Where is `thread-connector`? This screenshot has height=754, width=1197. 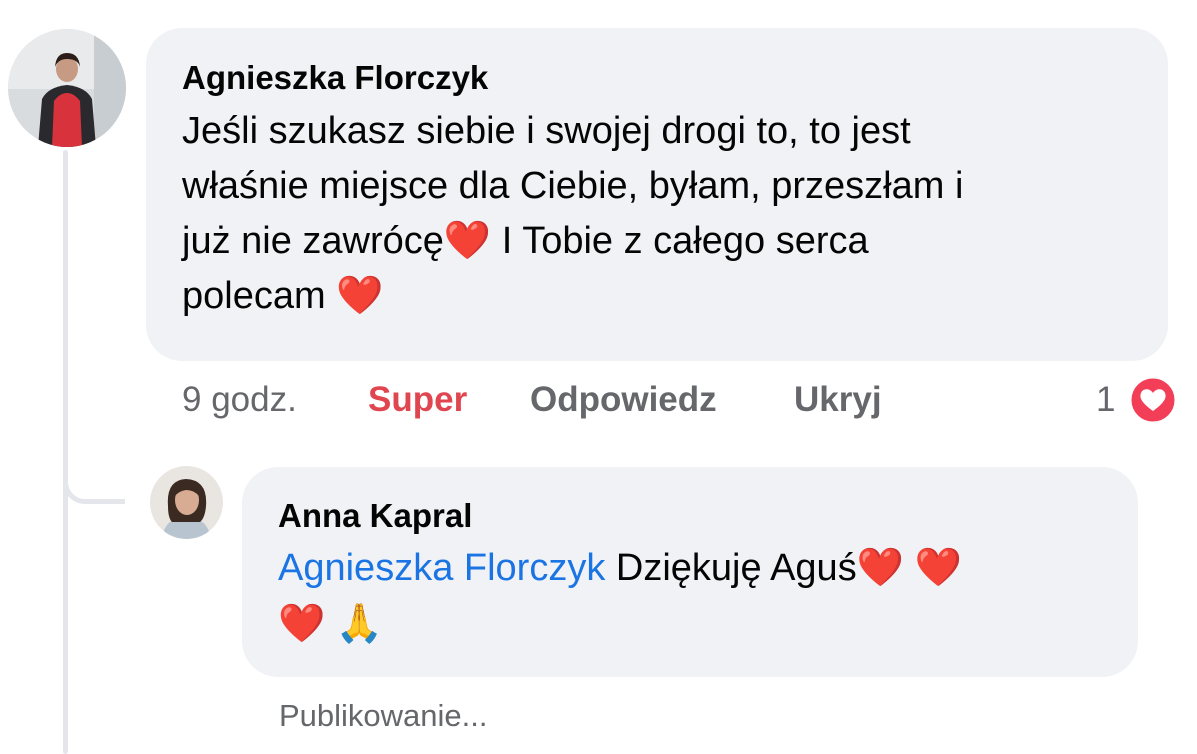 thread-connector is located at coordinates (94, 467).